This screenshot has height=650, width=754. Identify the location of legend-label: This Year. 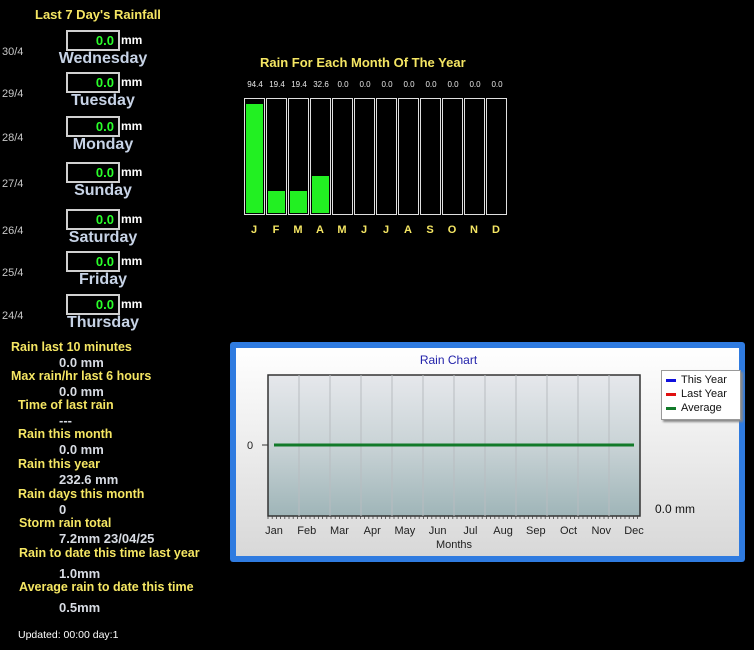
(704, 380).